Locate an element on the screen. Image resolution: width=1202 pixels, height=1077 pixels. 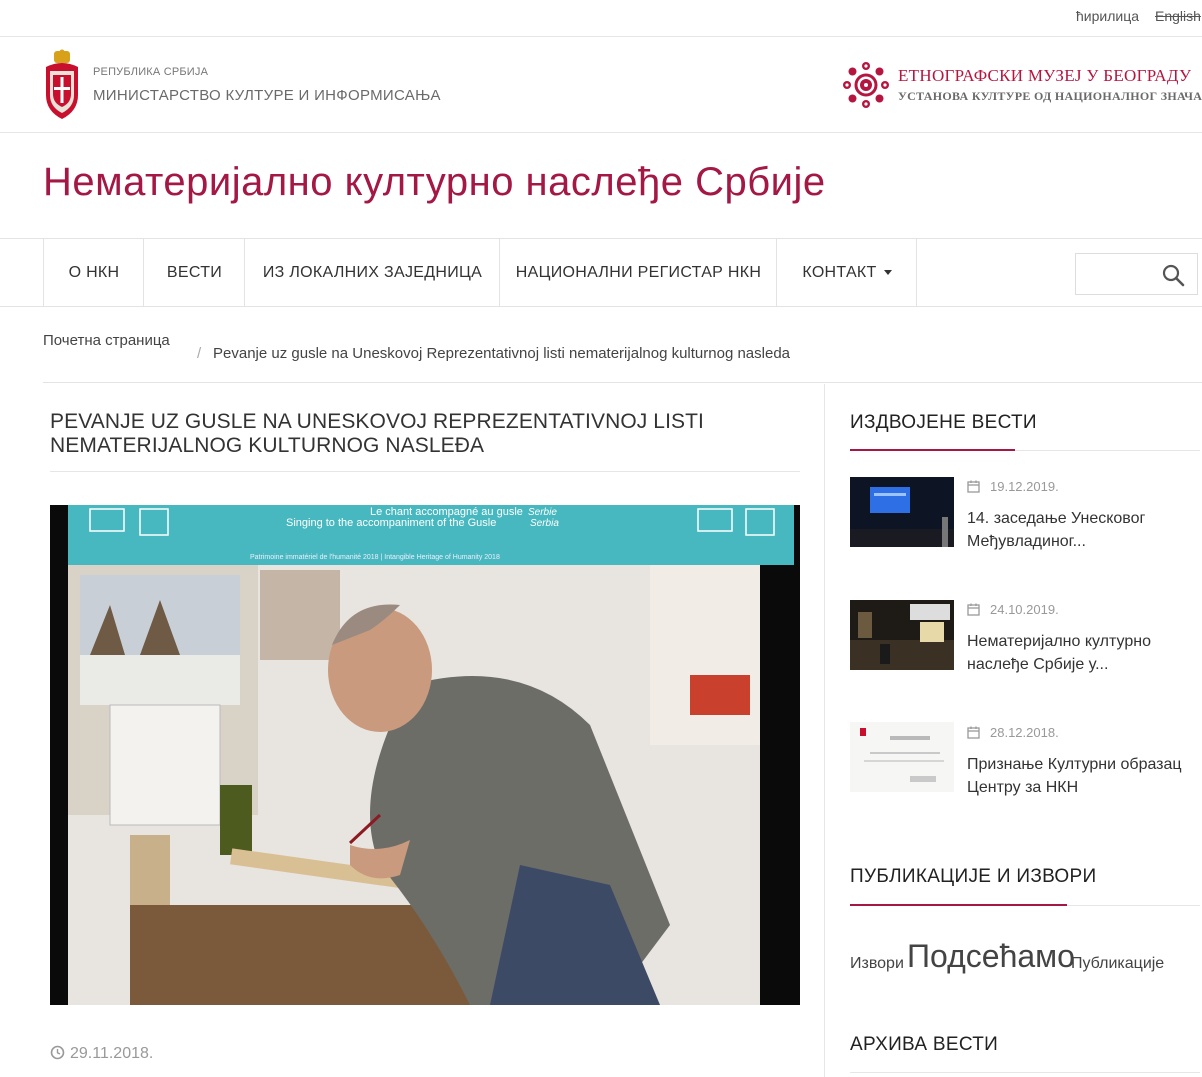
ministry-country-label: РЕПУБЛИКА СРБИЈА is located at coordinates (151, 72).